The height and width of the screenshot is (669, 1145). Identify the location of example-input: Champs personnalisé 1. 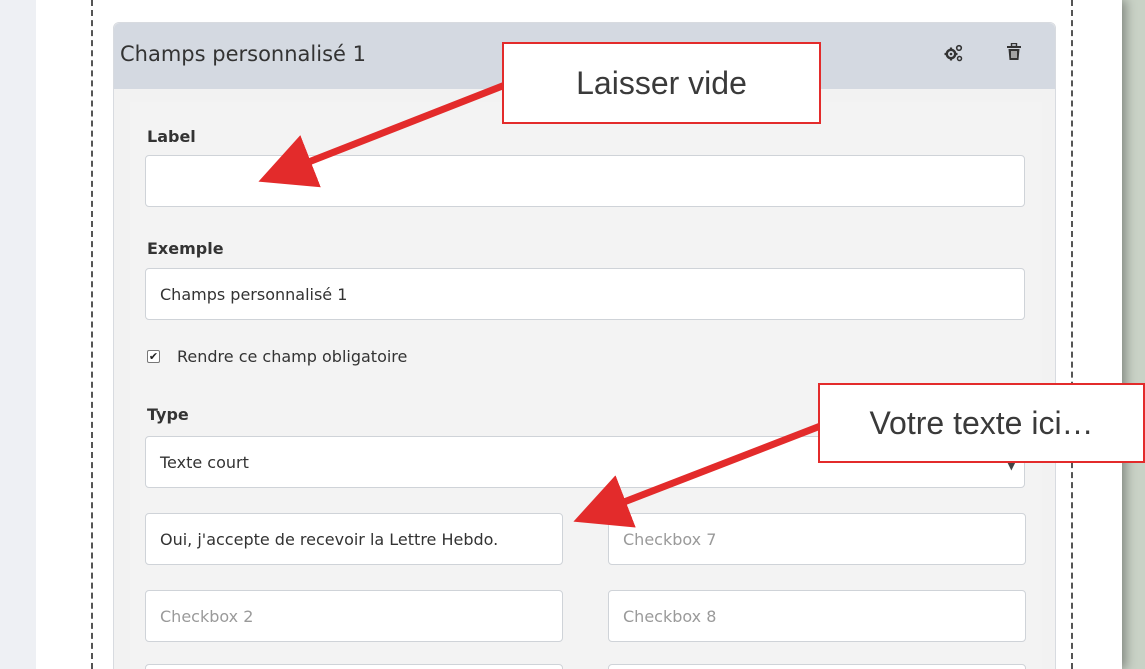
(585, 294).